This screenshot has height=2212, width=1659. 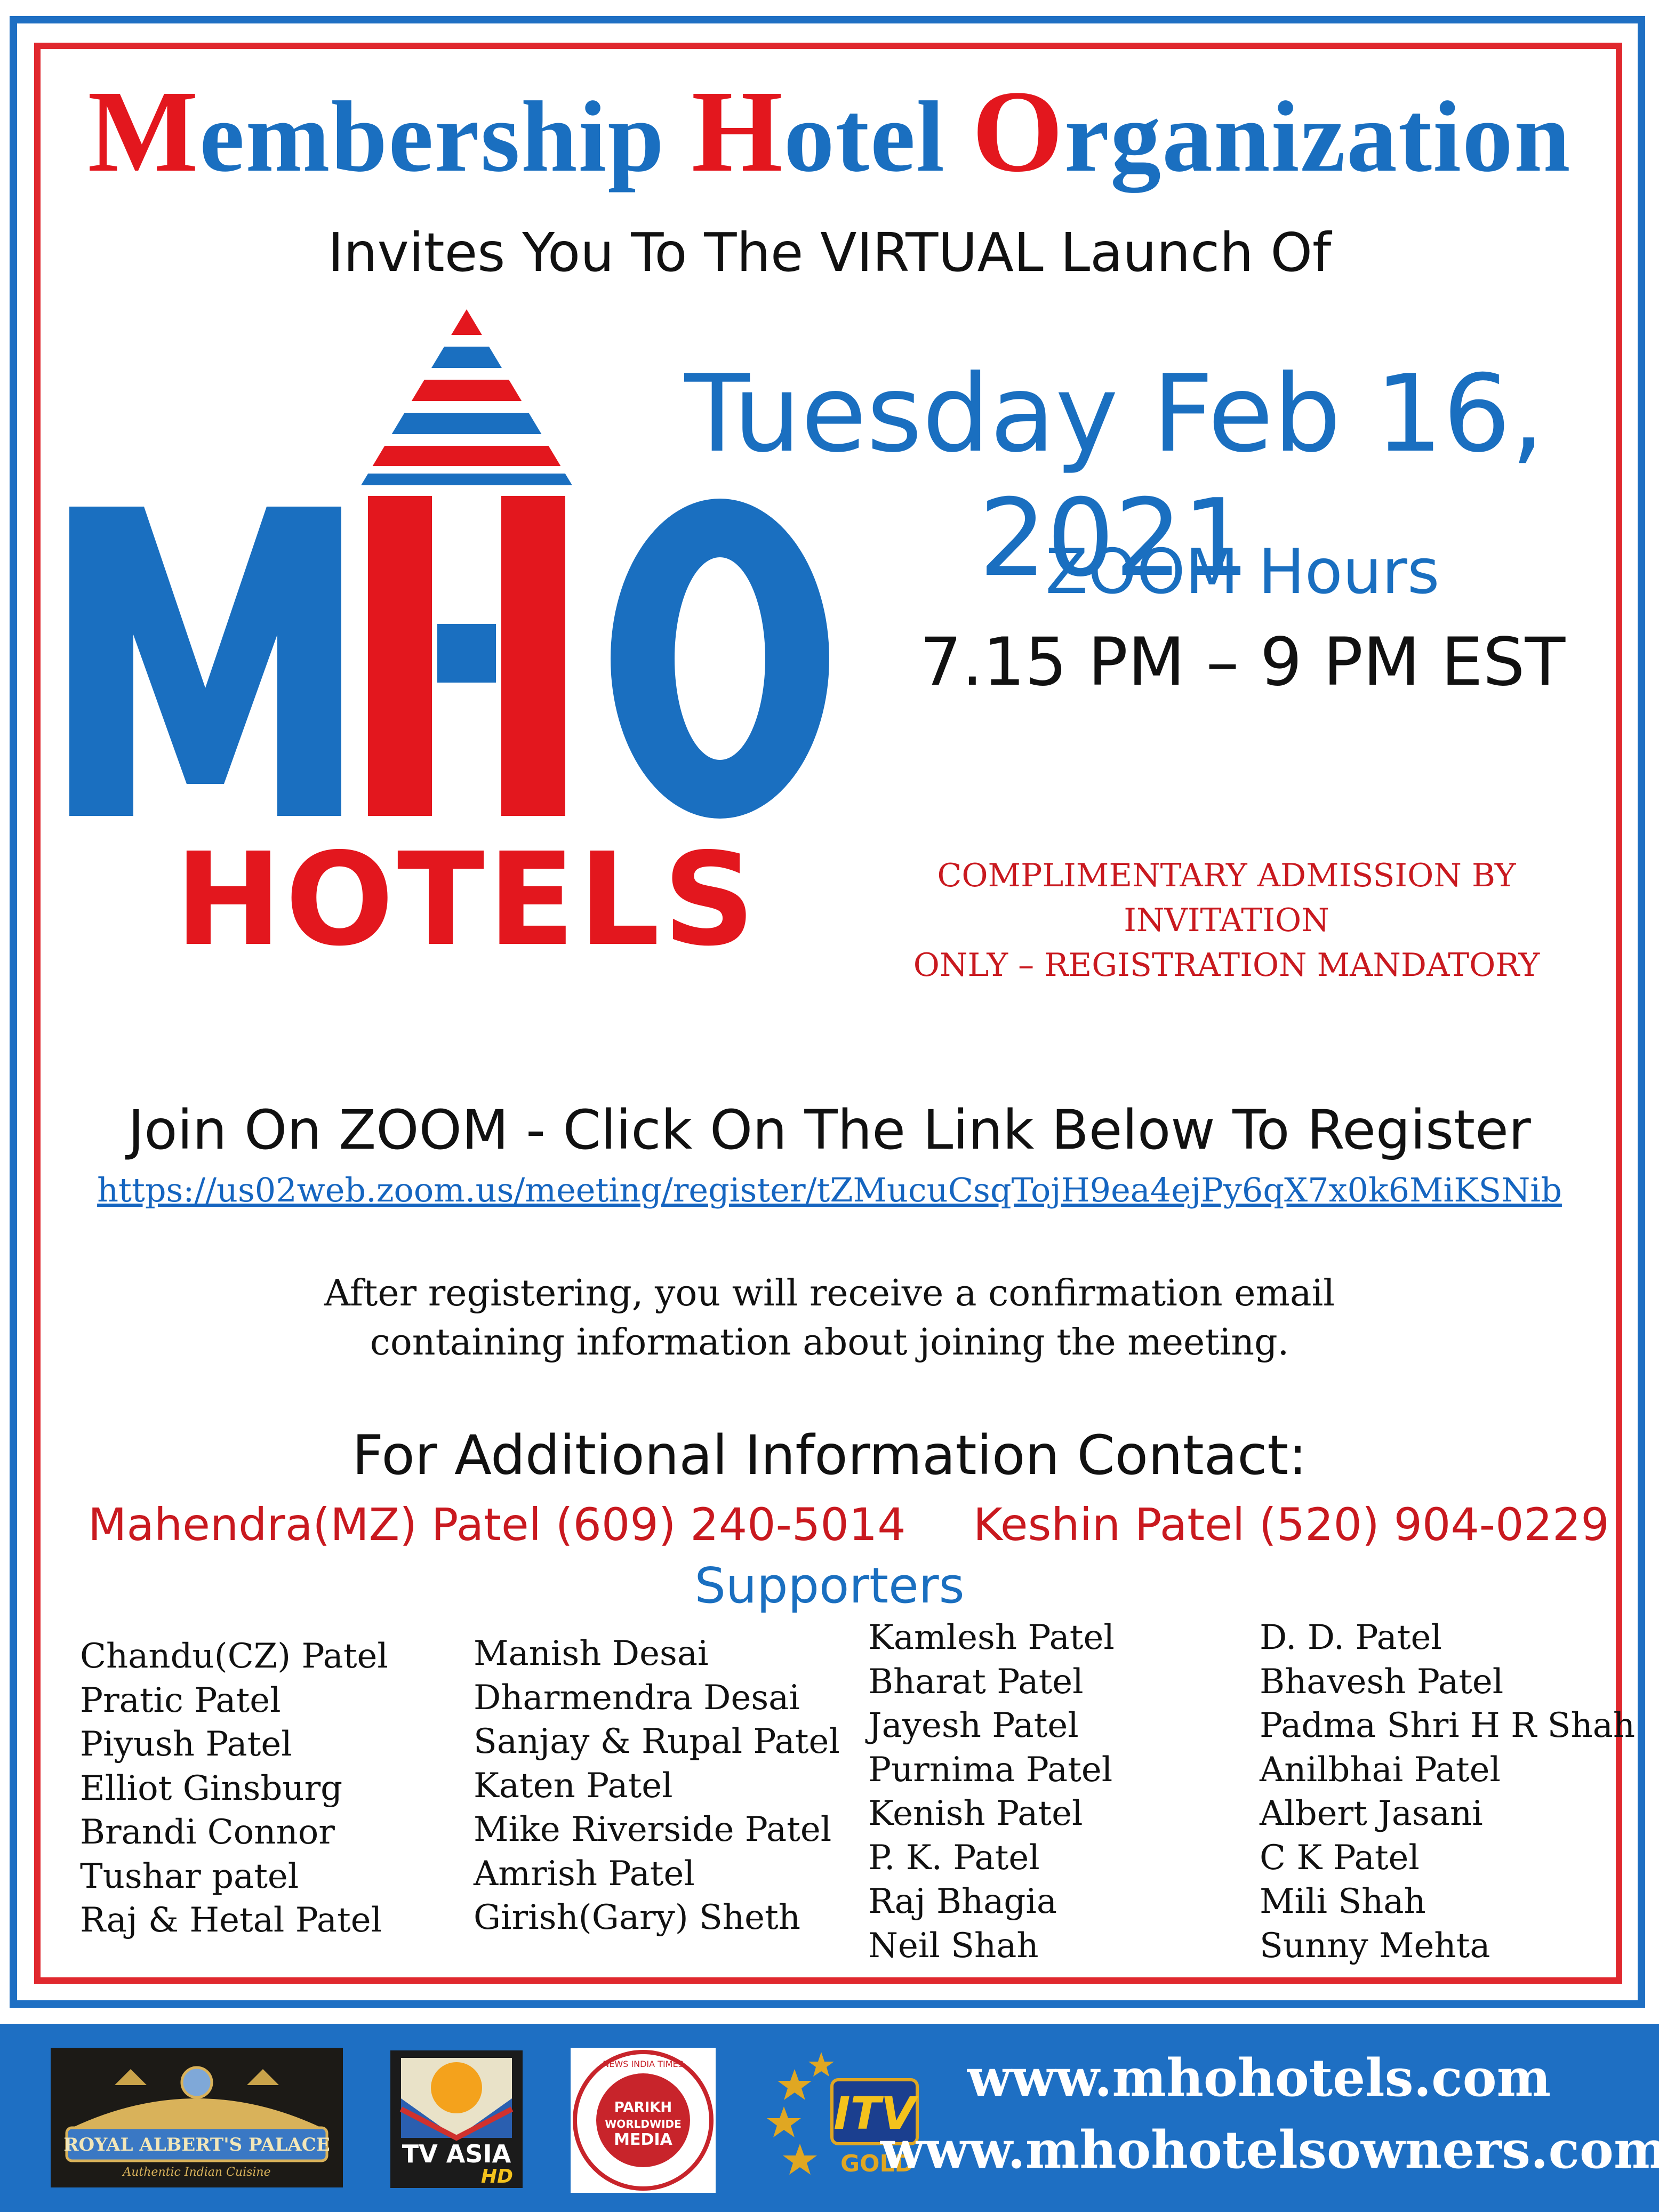 What do you see at coordinates (1375, 1946) in the screenshot?
I see `supporter-name: Sunny Mehta` at bounding box center [1375, 1946].